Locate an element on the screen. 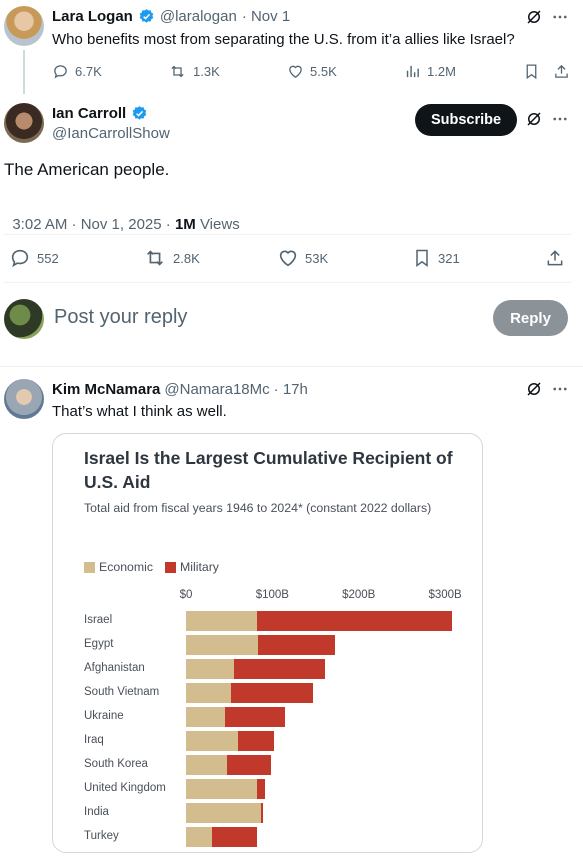  author-handle: @Namara18Mc is located at coordinates (216, 389).